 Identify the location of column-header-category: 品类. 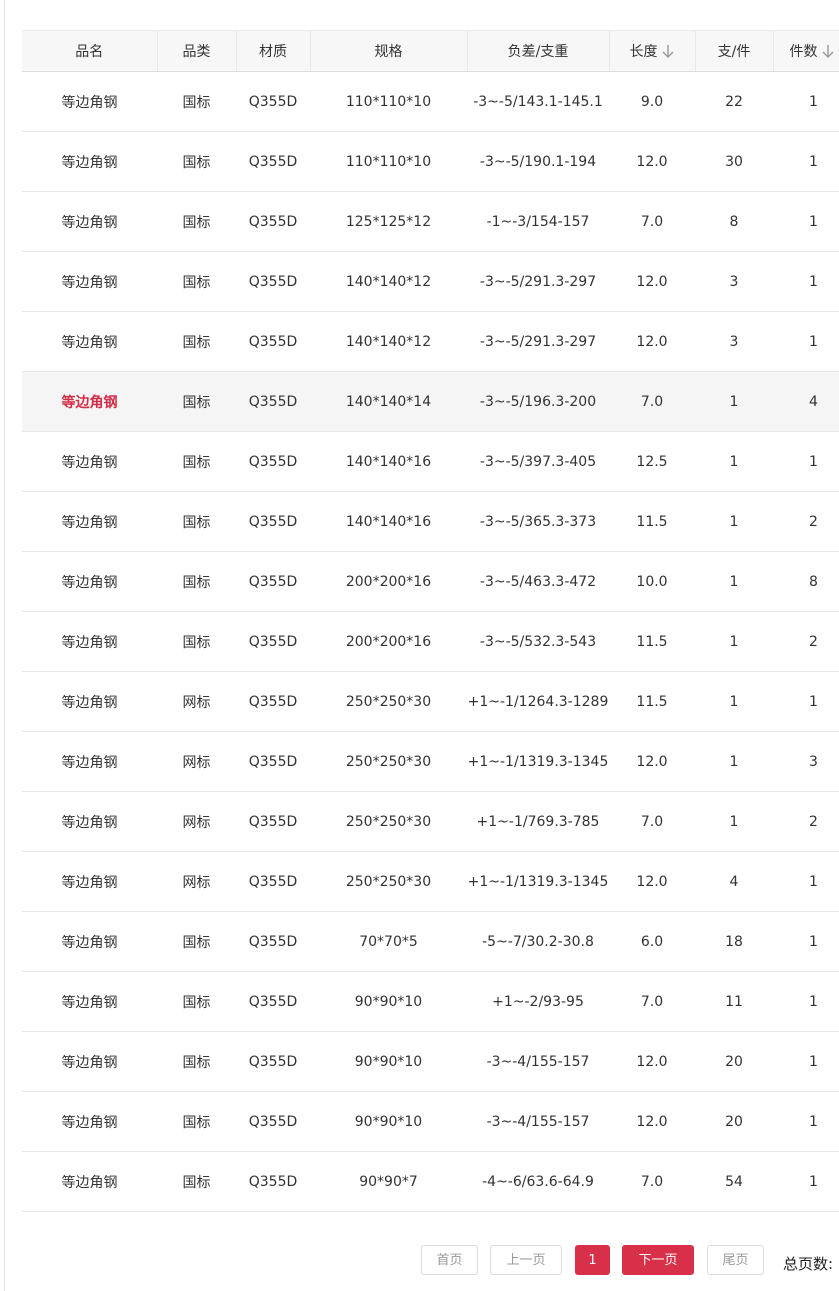
(196, 51).